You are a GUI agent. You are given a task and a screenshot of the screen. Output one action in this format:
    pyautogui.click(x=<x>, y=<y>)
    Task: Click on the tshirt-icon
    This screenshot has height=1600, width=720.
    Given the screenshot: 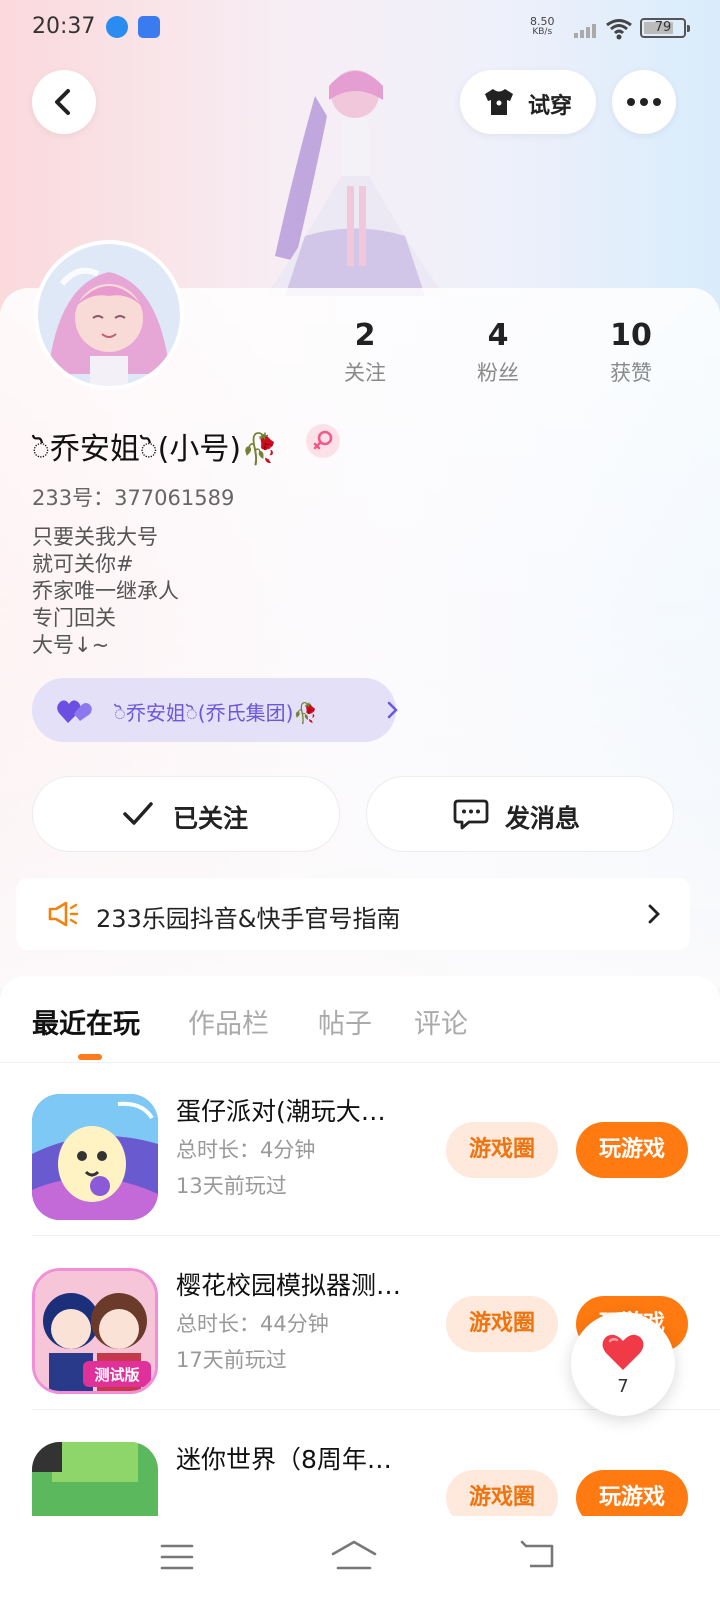 What is the action you would take?
    pyautogui.click(x=499, y=102)
    